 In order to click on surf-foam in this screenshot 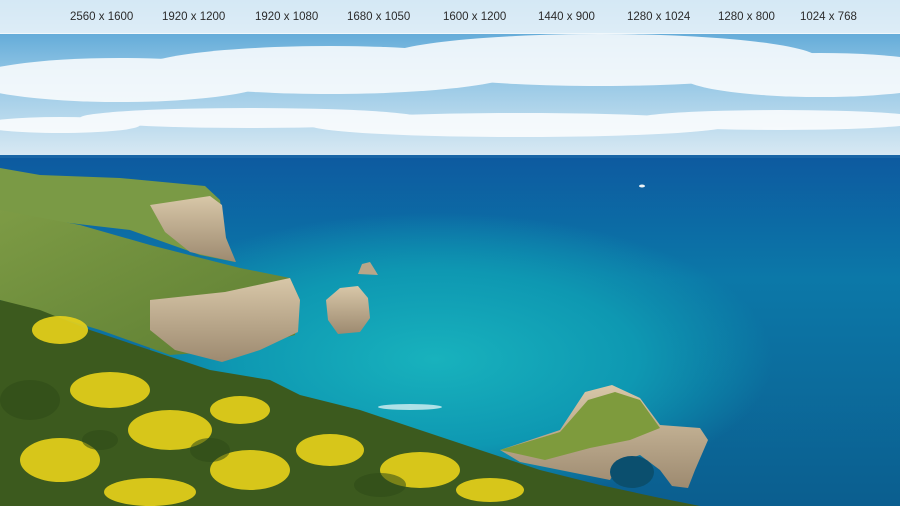, I will do `click(410, 407)`.